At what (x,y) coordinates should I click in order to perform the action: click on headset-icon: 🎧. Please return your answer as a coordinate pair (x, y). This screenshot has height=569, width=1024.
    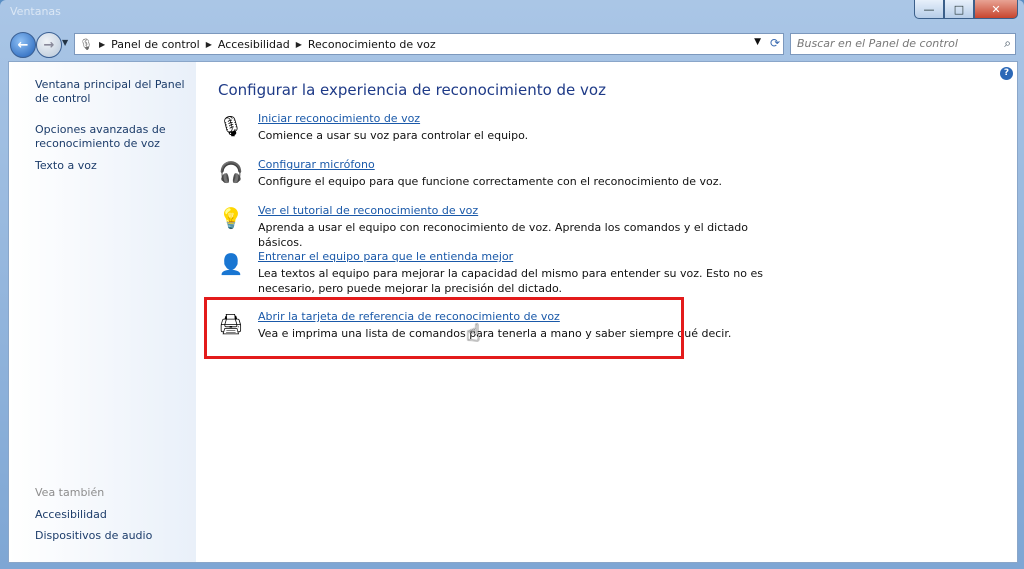
    Looking at the image, I should click on (231, 172).